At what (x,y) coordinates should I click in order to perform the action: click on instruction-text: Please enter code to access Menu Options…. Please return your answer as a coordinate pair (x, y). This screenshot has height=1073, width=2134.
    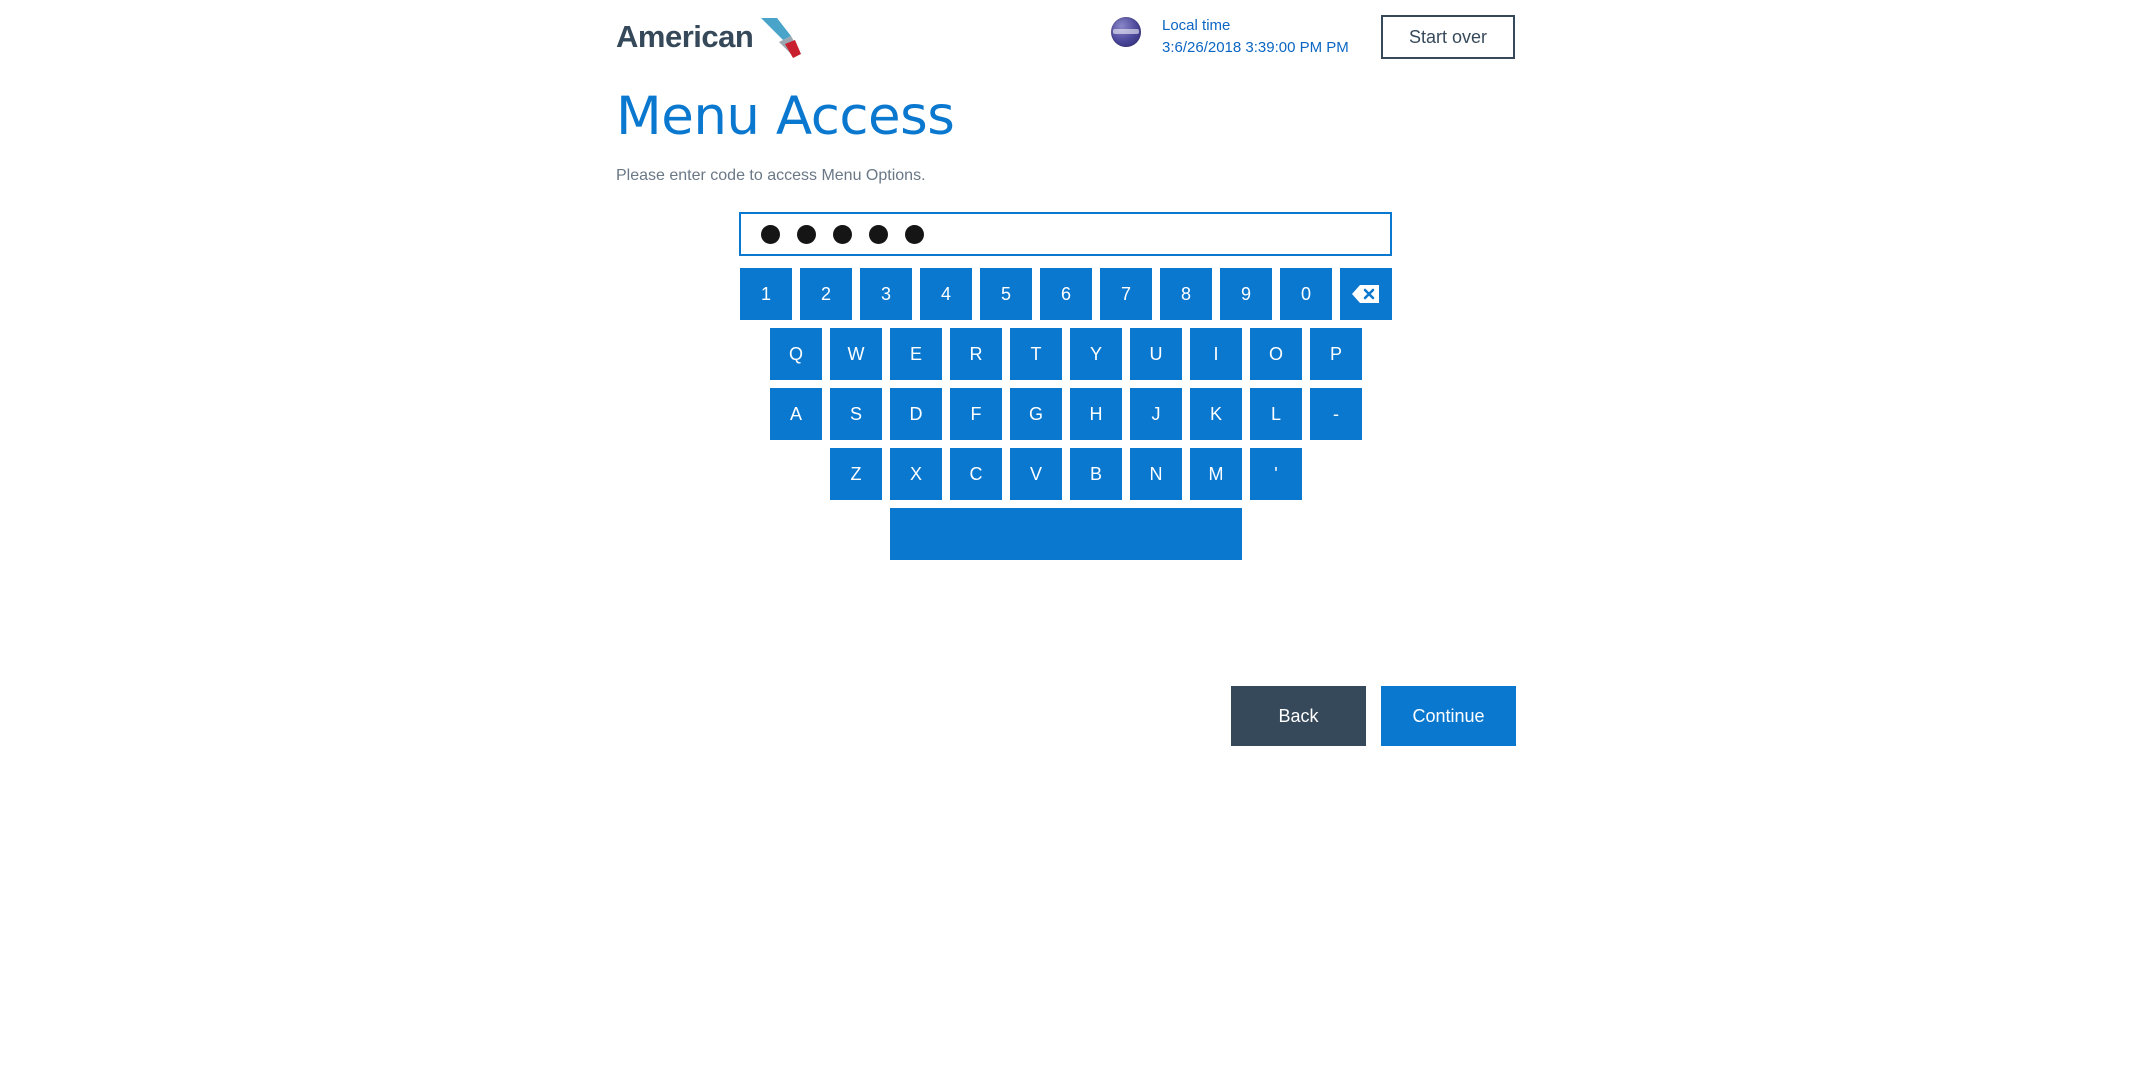
    Looking at the image, I should click on (771, 175).